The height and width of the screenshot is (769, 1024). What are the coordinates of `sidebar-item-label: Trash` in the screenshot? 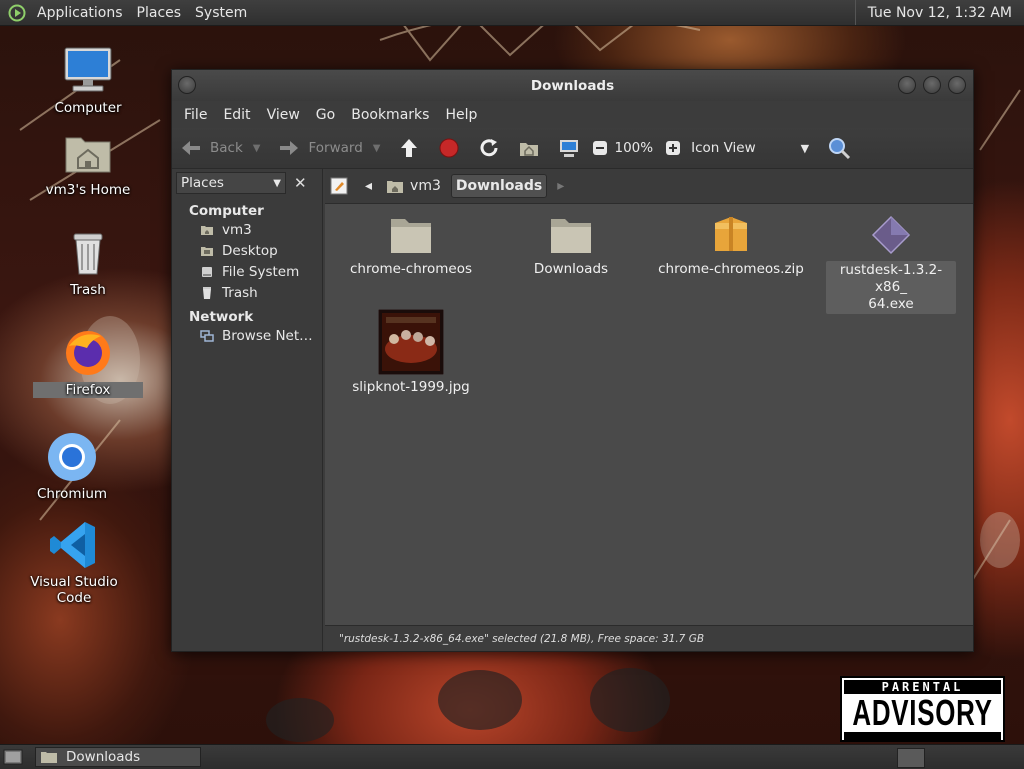 It's located at (240, 293).